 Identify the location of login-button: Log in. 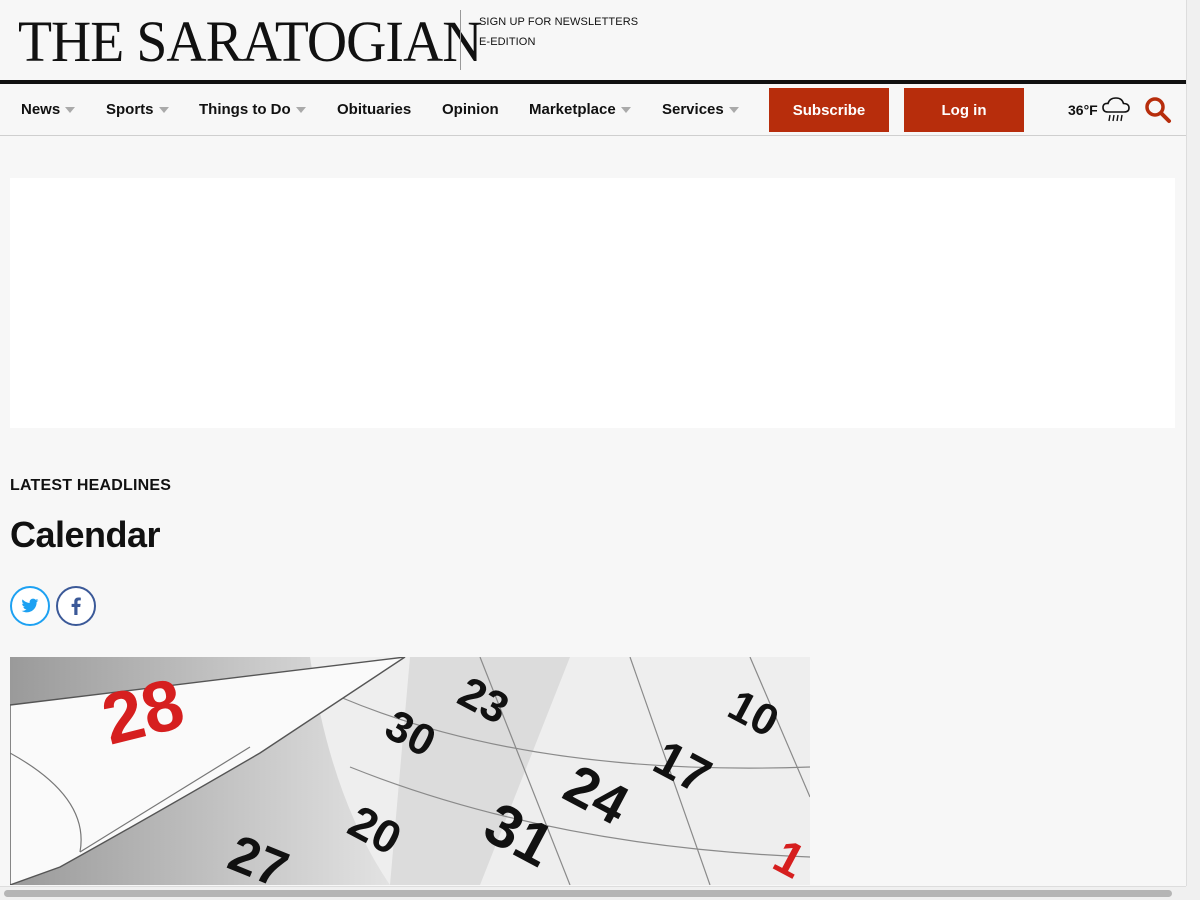
(964, 110).